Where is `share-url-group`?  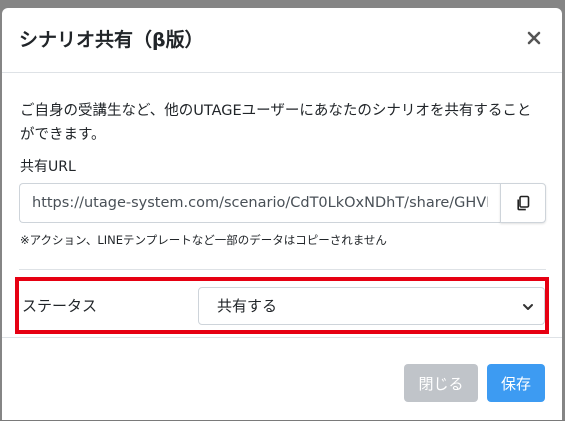
share-url-group is located at coordinates (282, 203).